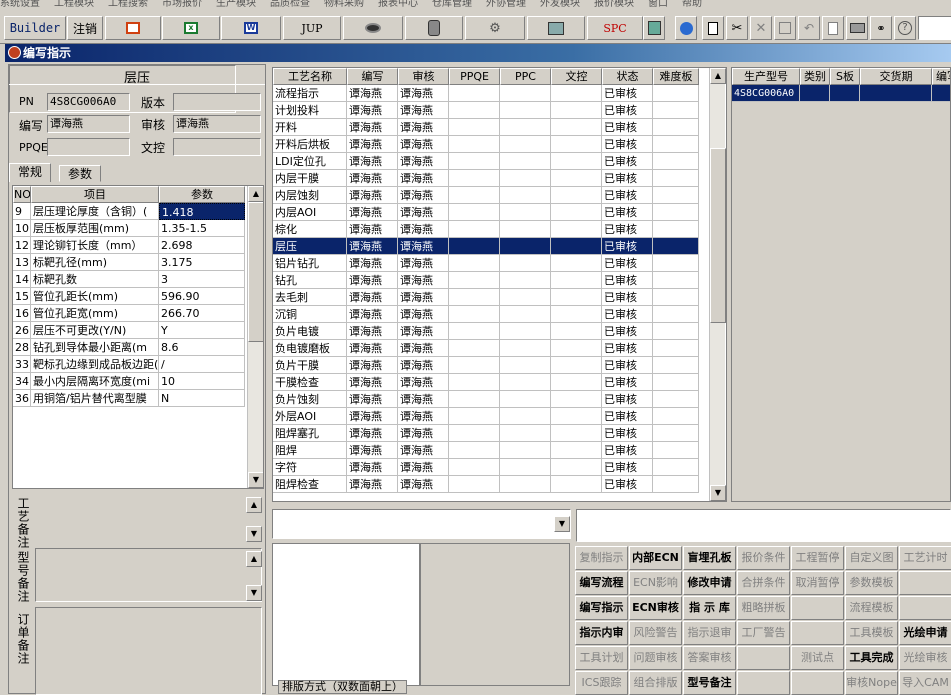  What do you see at coordinates (255, 337) in the screenshot?
I see `param-scrollbar: ▲ ▼` at bounding box center [255, 337].